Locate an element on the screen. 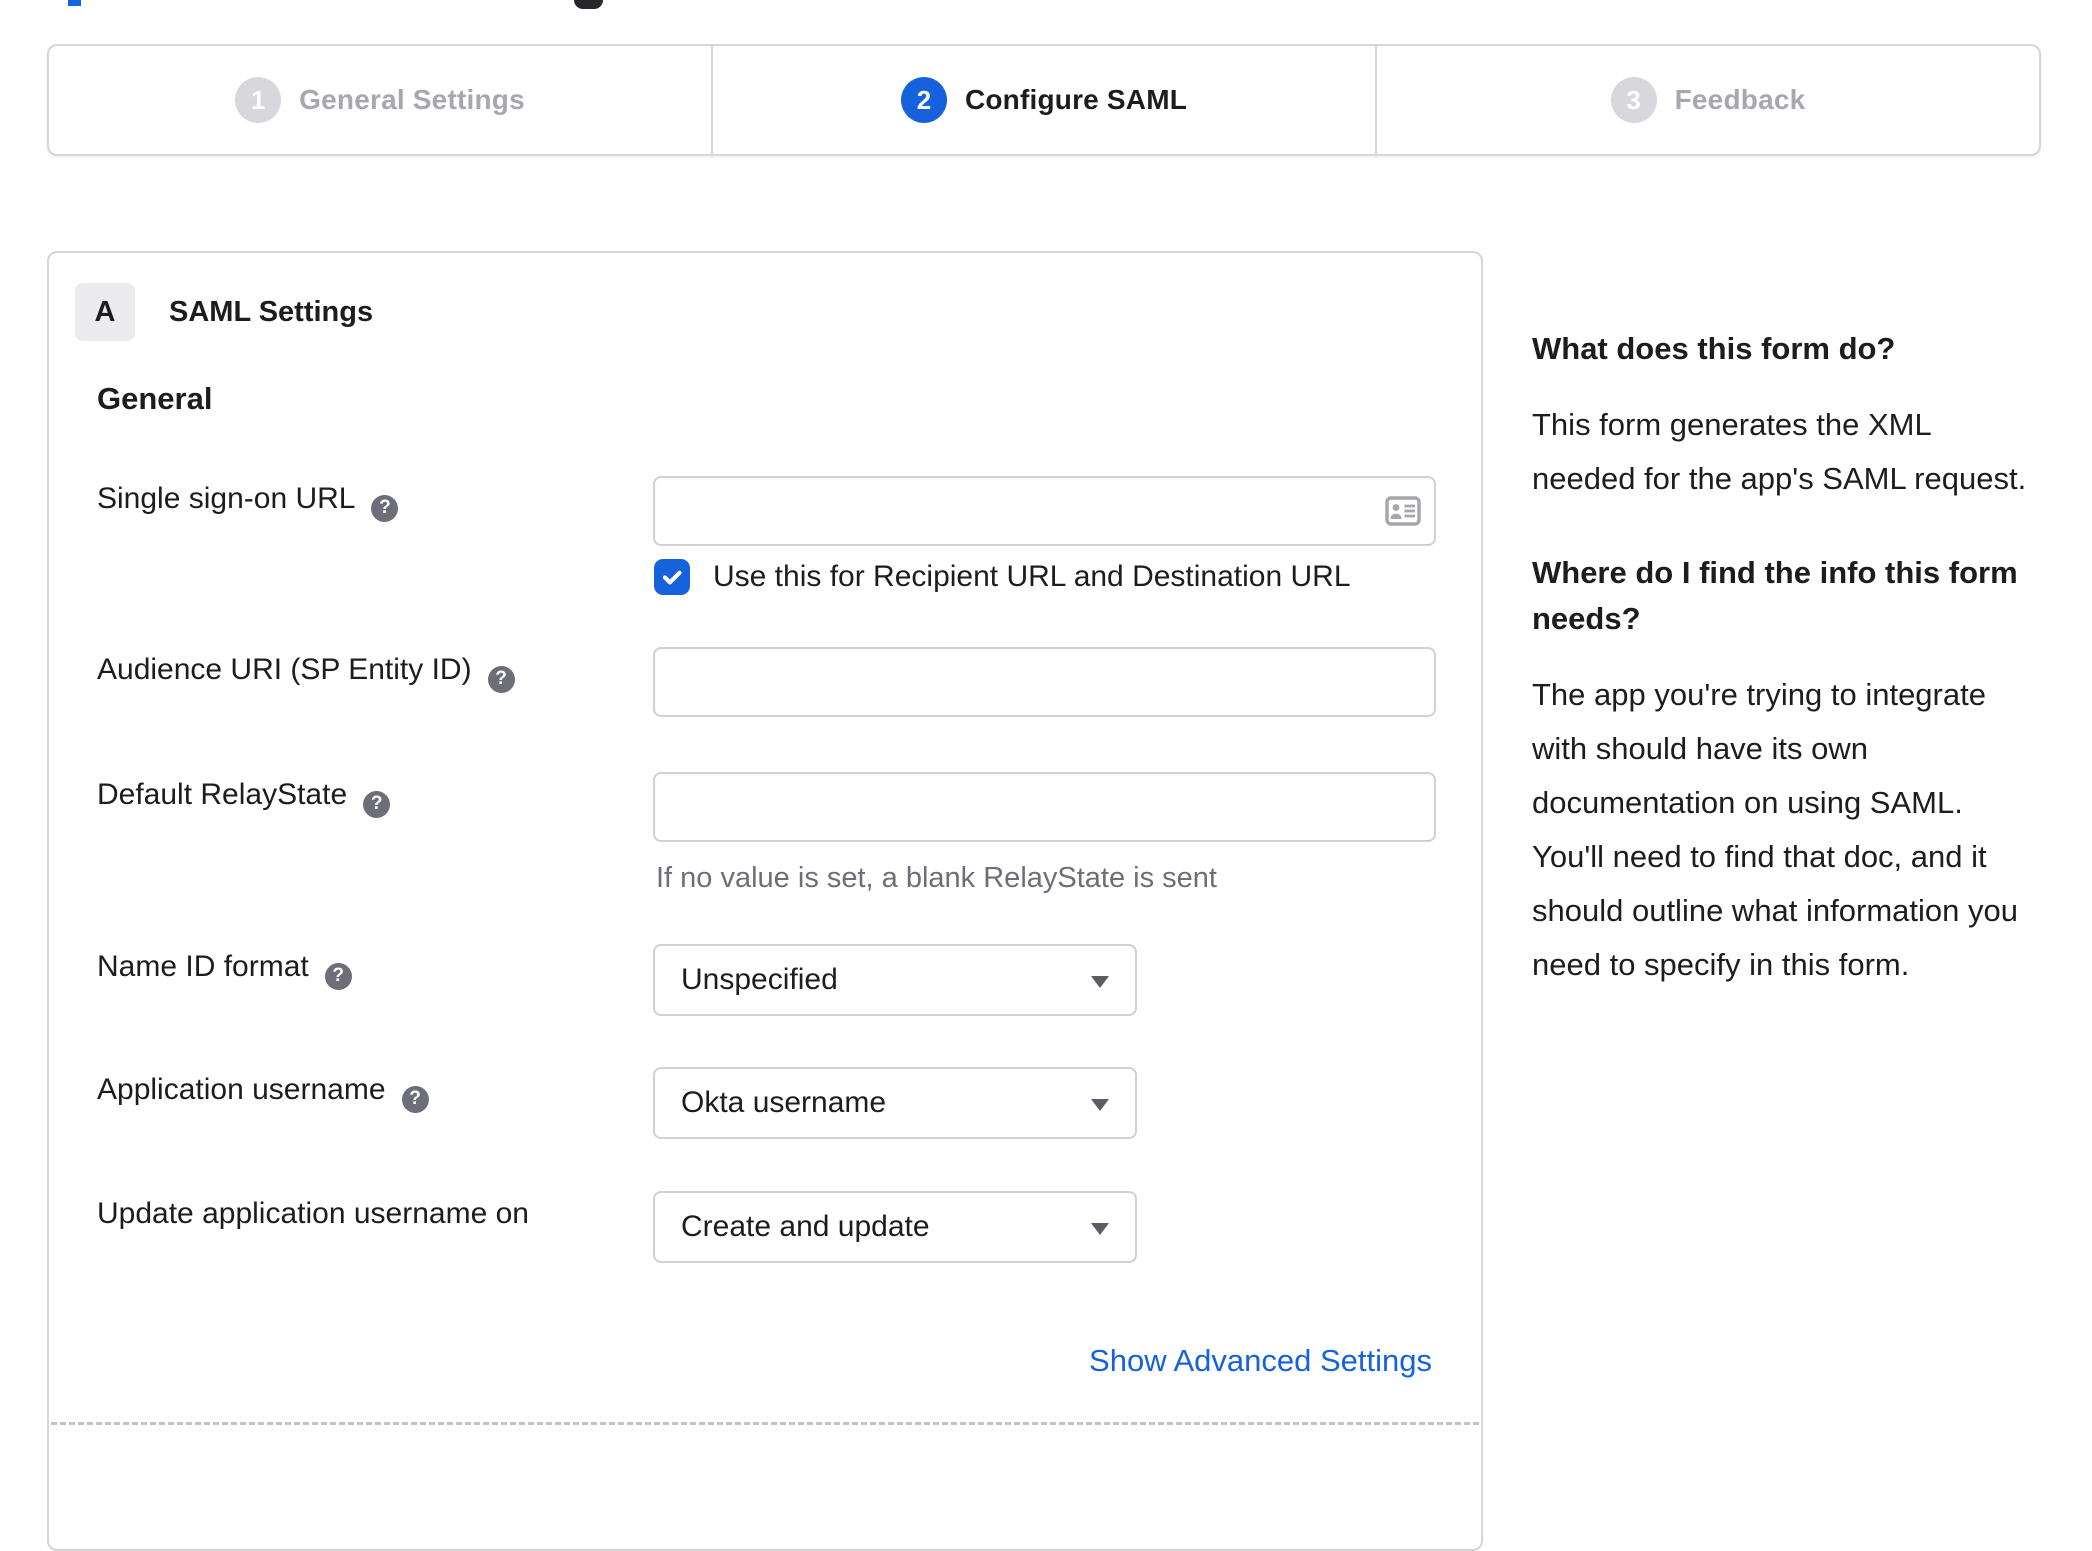 The height and width of the screenshot is (1551, 2092). step-feedback: 3 Feedback is located at coordinates (1707, 100).